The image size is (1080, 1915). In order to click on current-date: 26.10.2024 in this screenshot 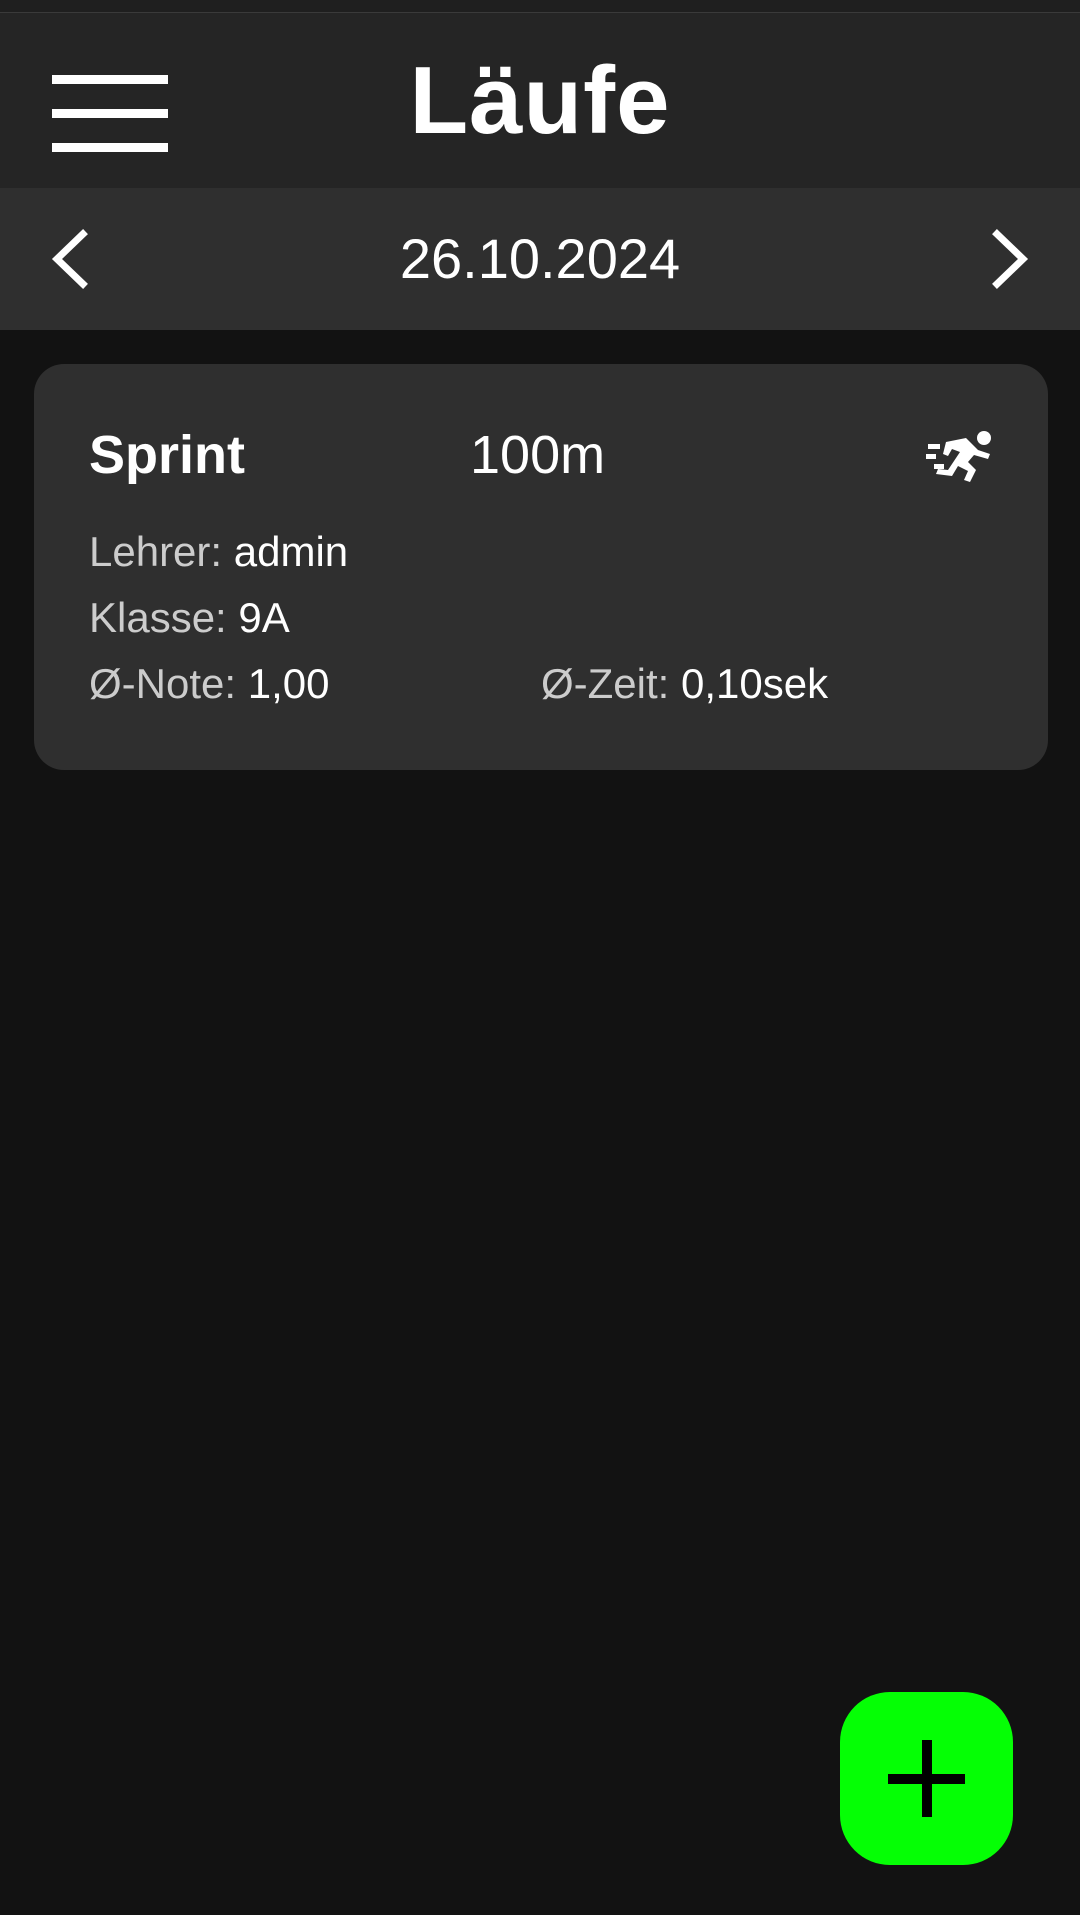, I will do `click(540, 258)`.